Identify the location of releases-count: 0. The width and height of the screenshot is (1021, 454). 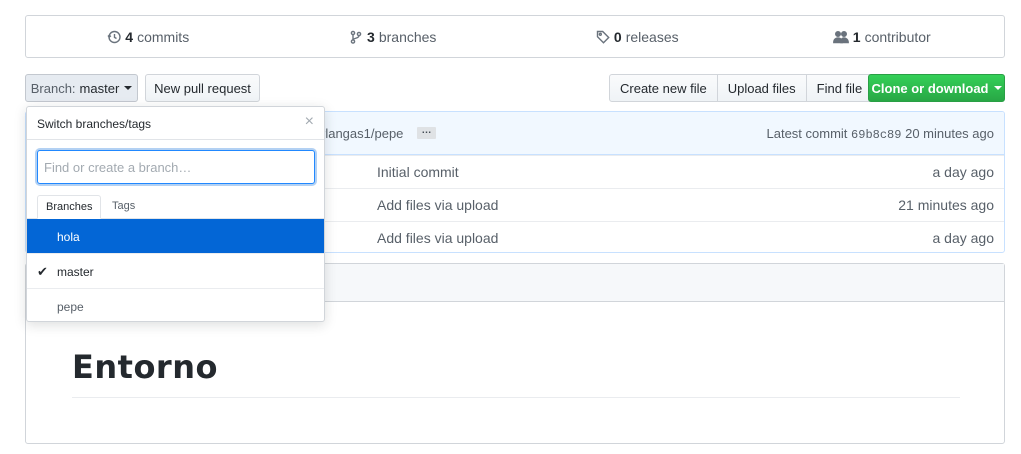
(617, 36).